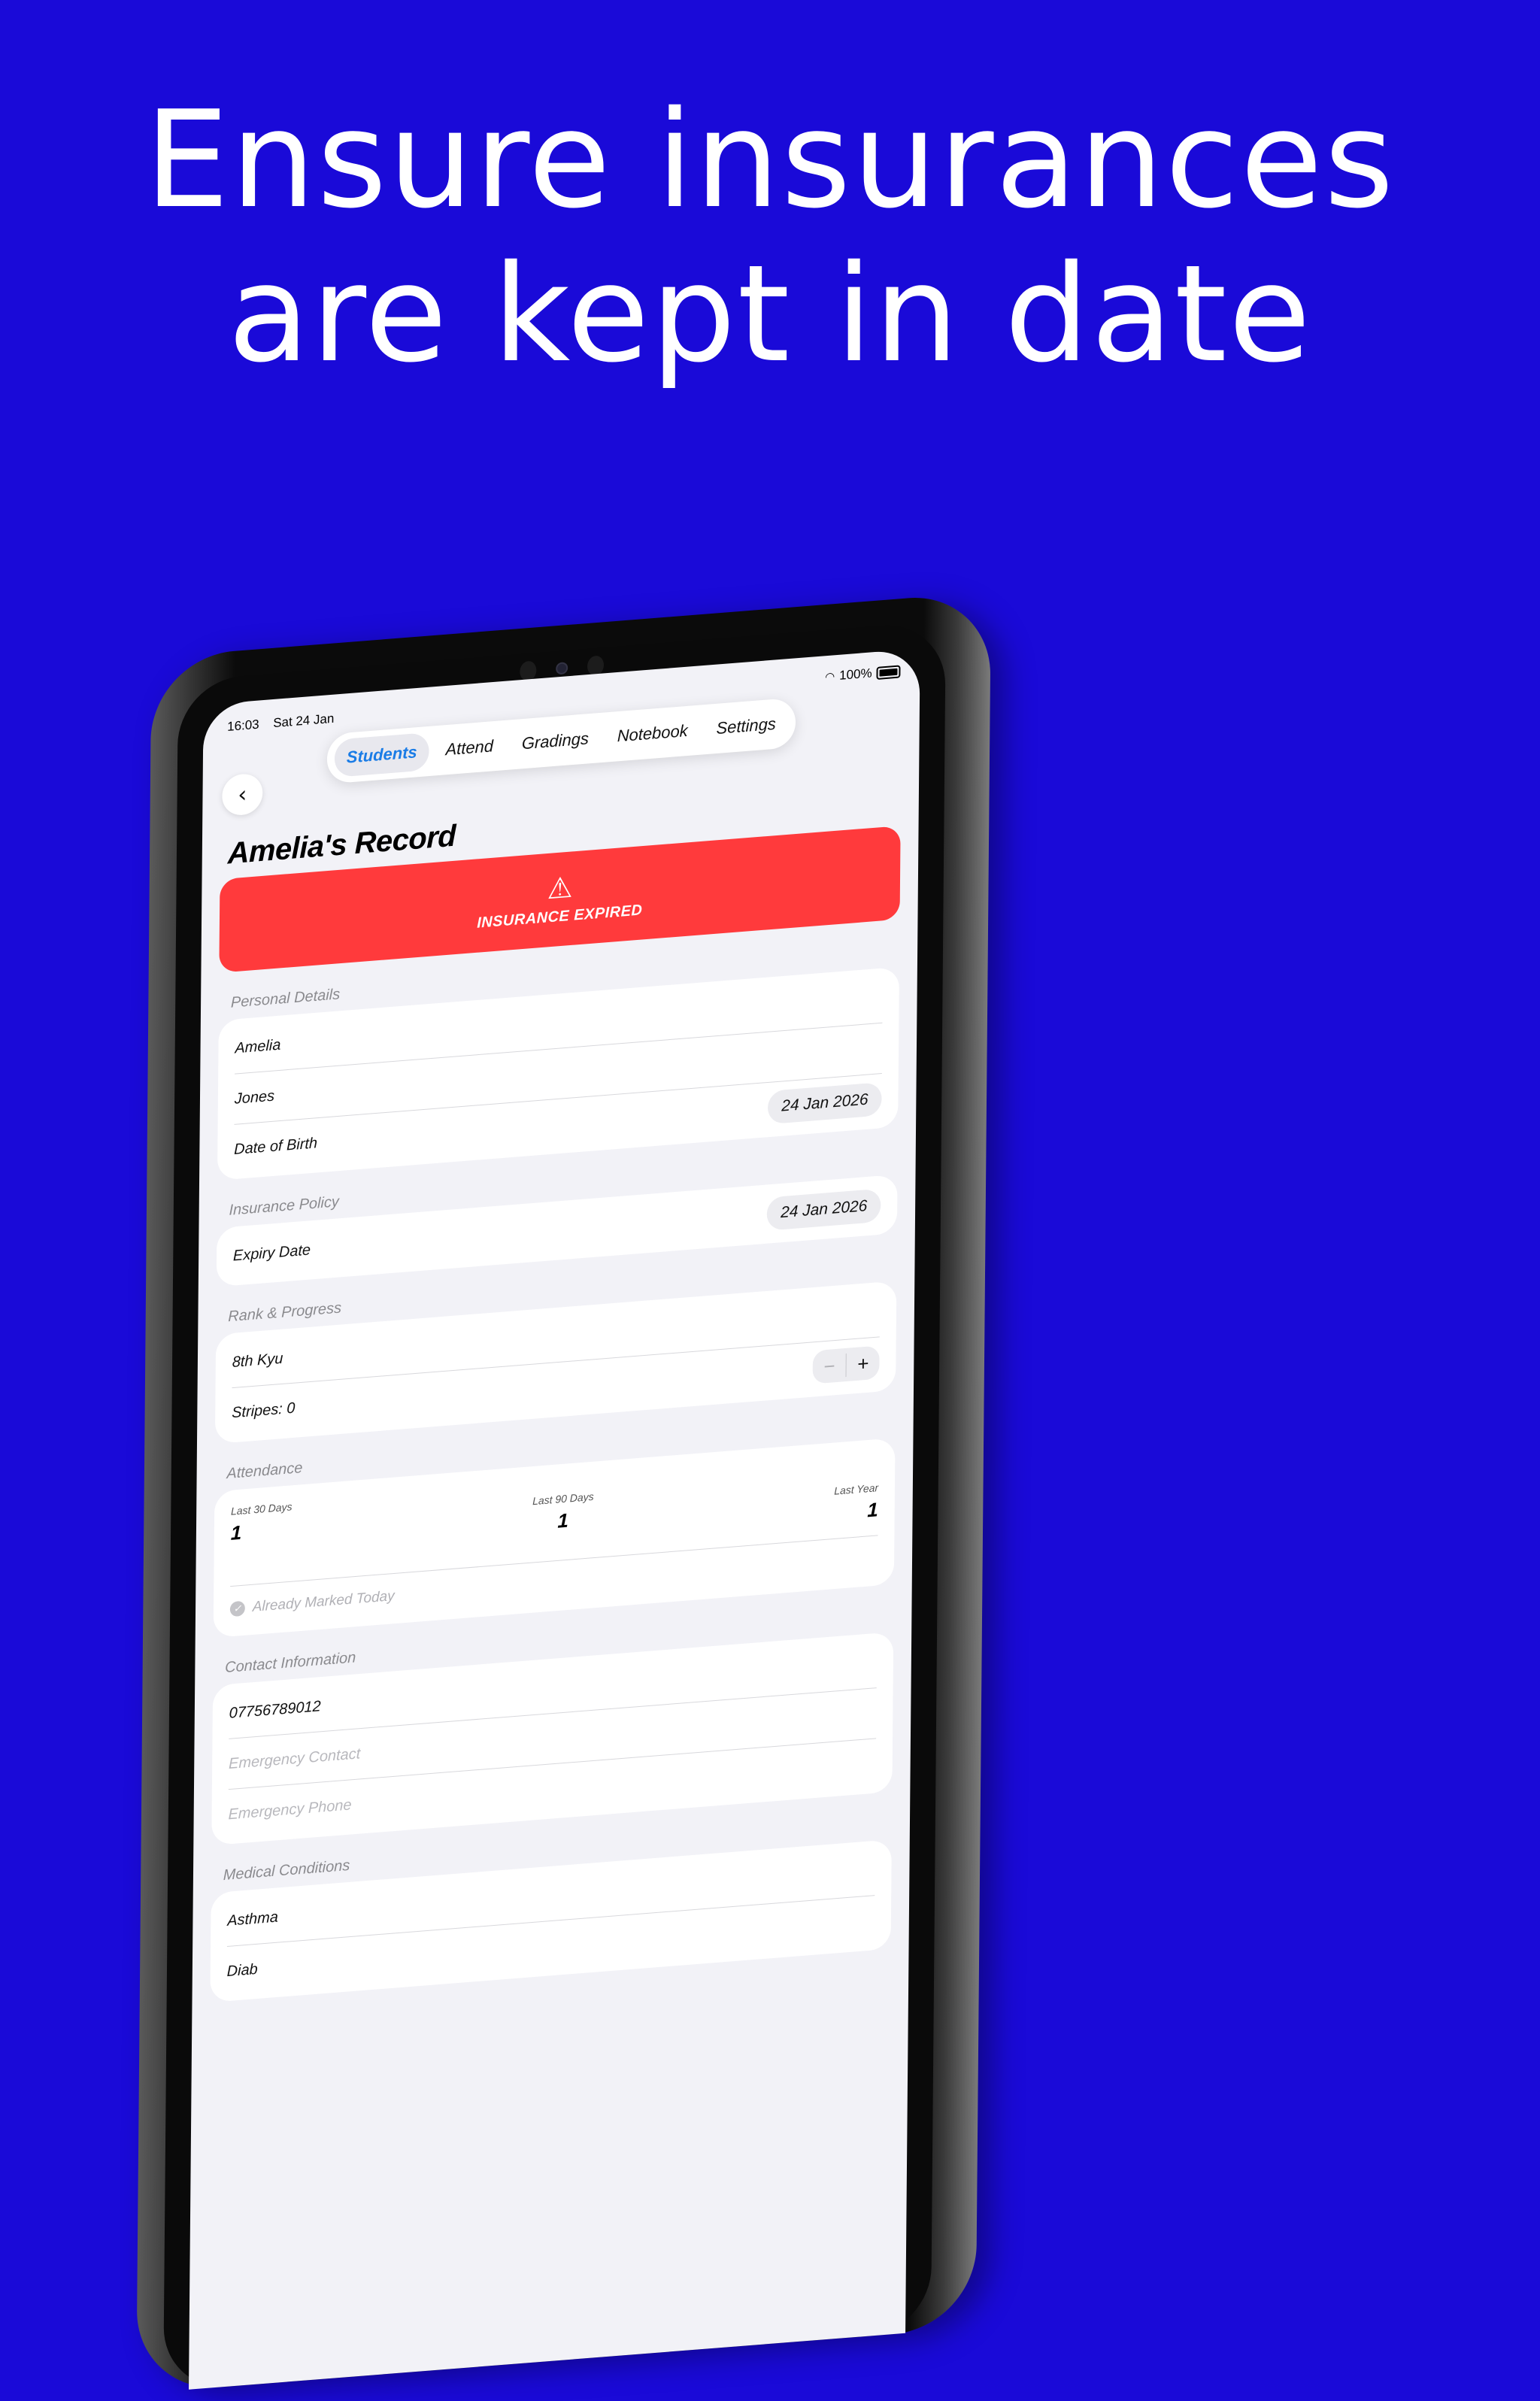  What do you see at coordinates (237, 1609) in the screenshot?
I see `checkmark-icon: ✓` at bounding box center [237, 1609].